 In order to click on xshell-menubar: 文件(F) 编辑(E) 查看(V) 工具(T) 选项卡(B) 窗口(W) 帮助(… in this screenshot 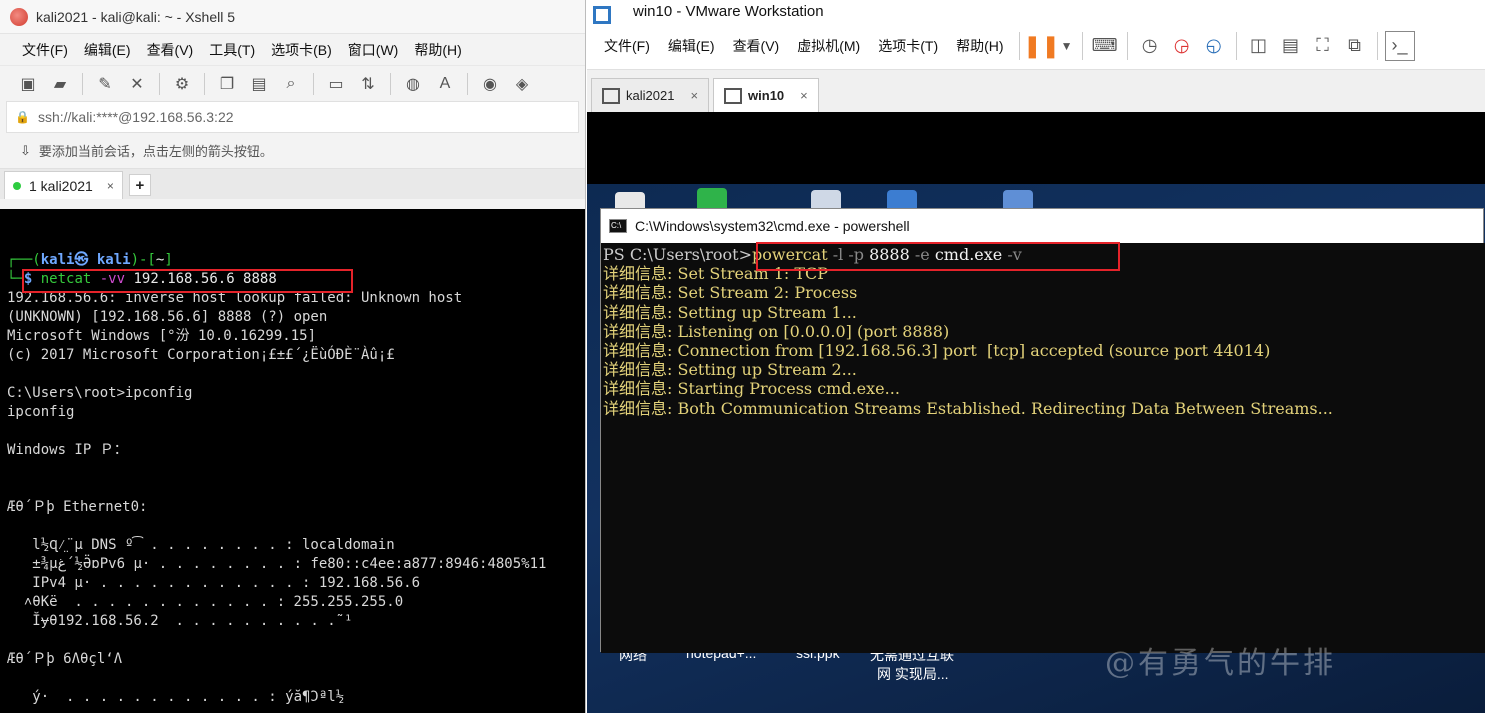, I will do `click(292, 49)`.